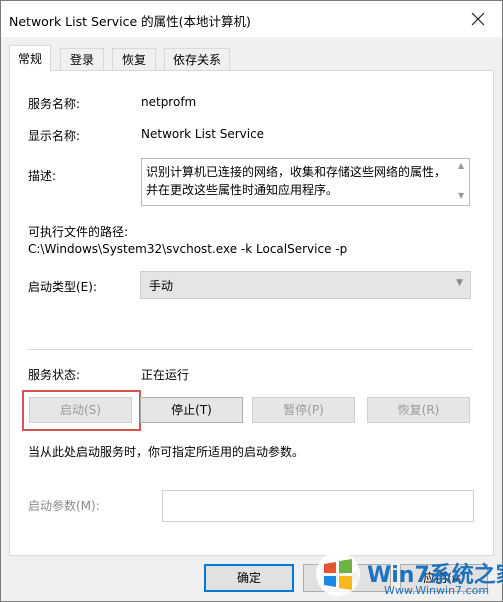  I want to click on tab-recovery: 恢复, so click(134, 59).